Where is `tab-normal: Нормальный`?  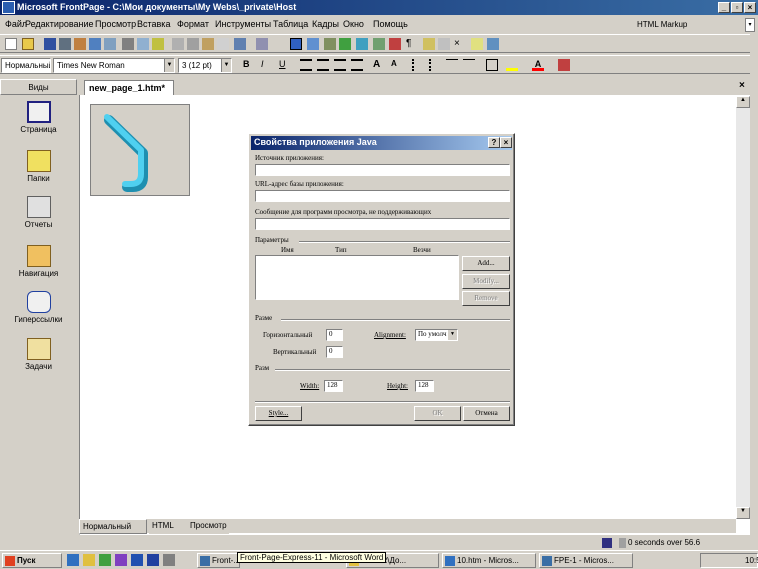
tab-normal: Нормальный is located at coordinates (113, 526).